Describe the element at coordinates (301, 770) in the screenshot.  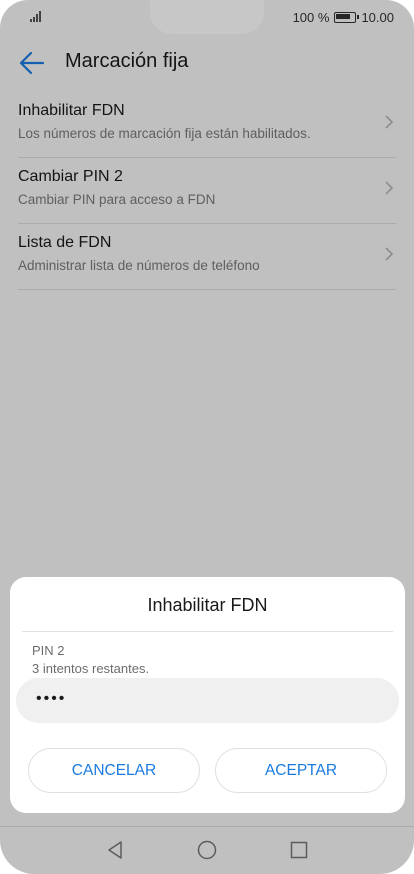
I see `accept-button: ACEPTAR` at that location.